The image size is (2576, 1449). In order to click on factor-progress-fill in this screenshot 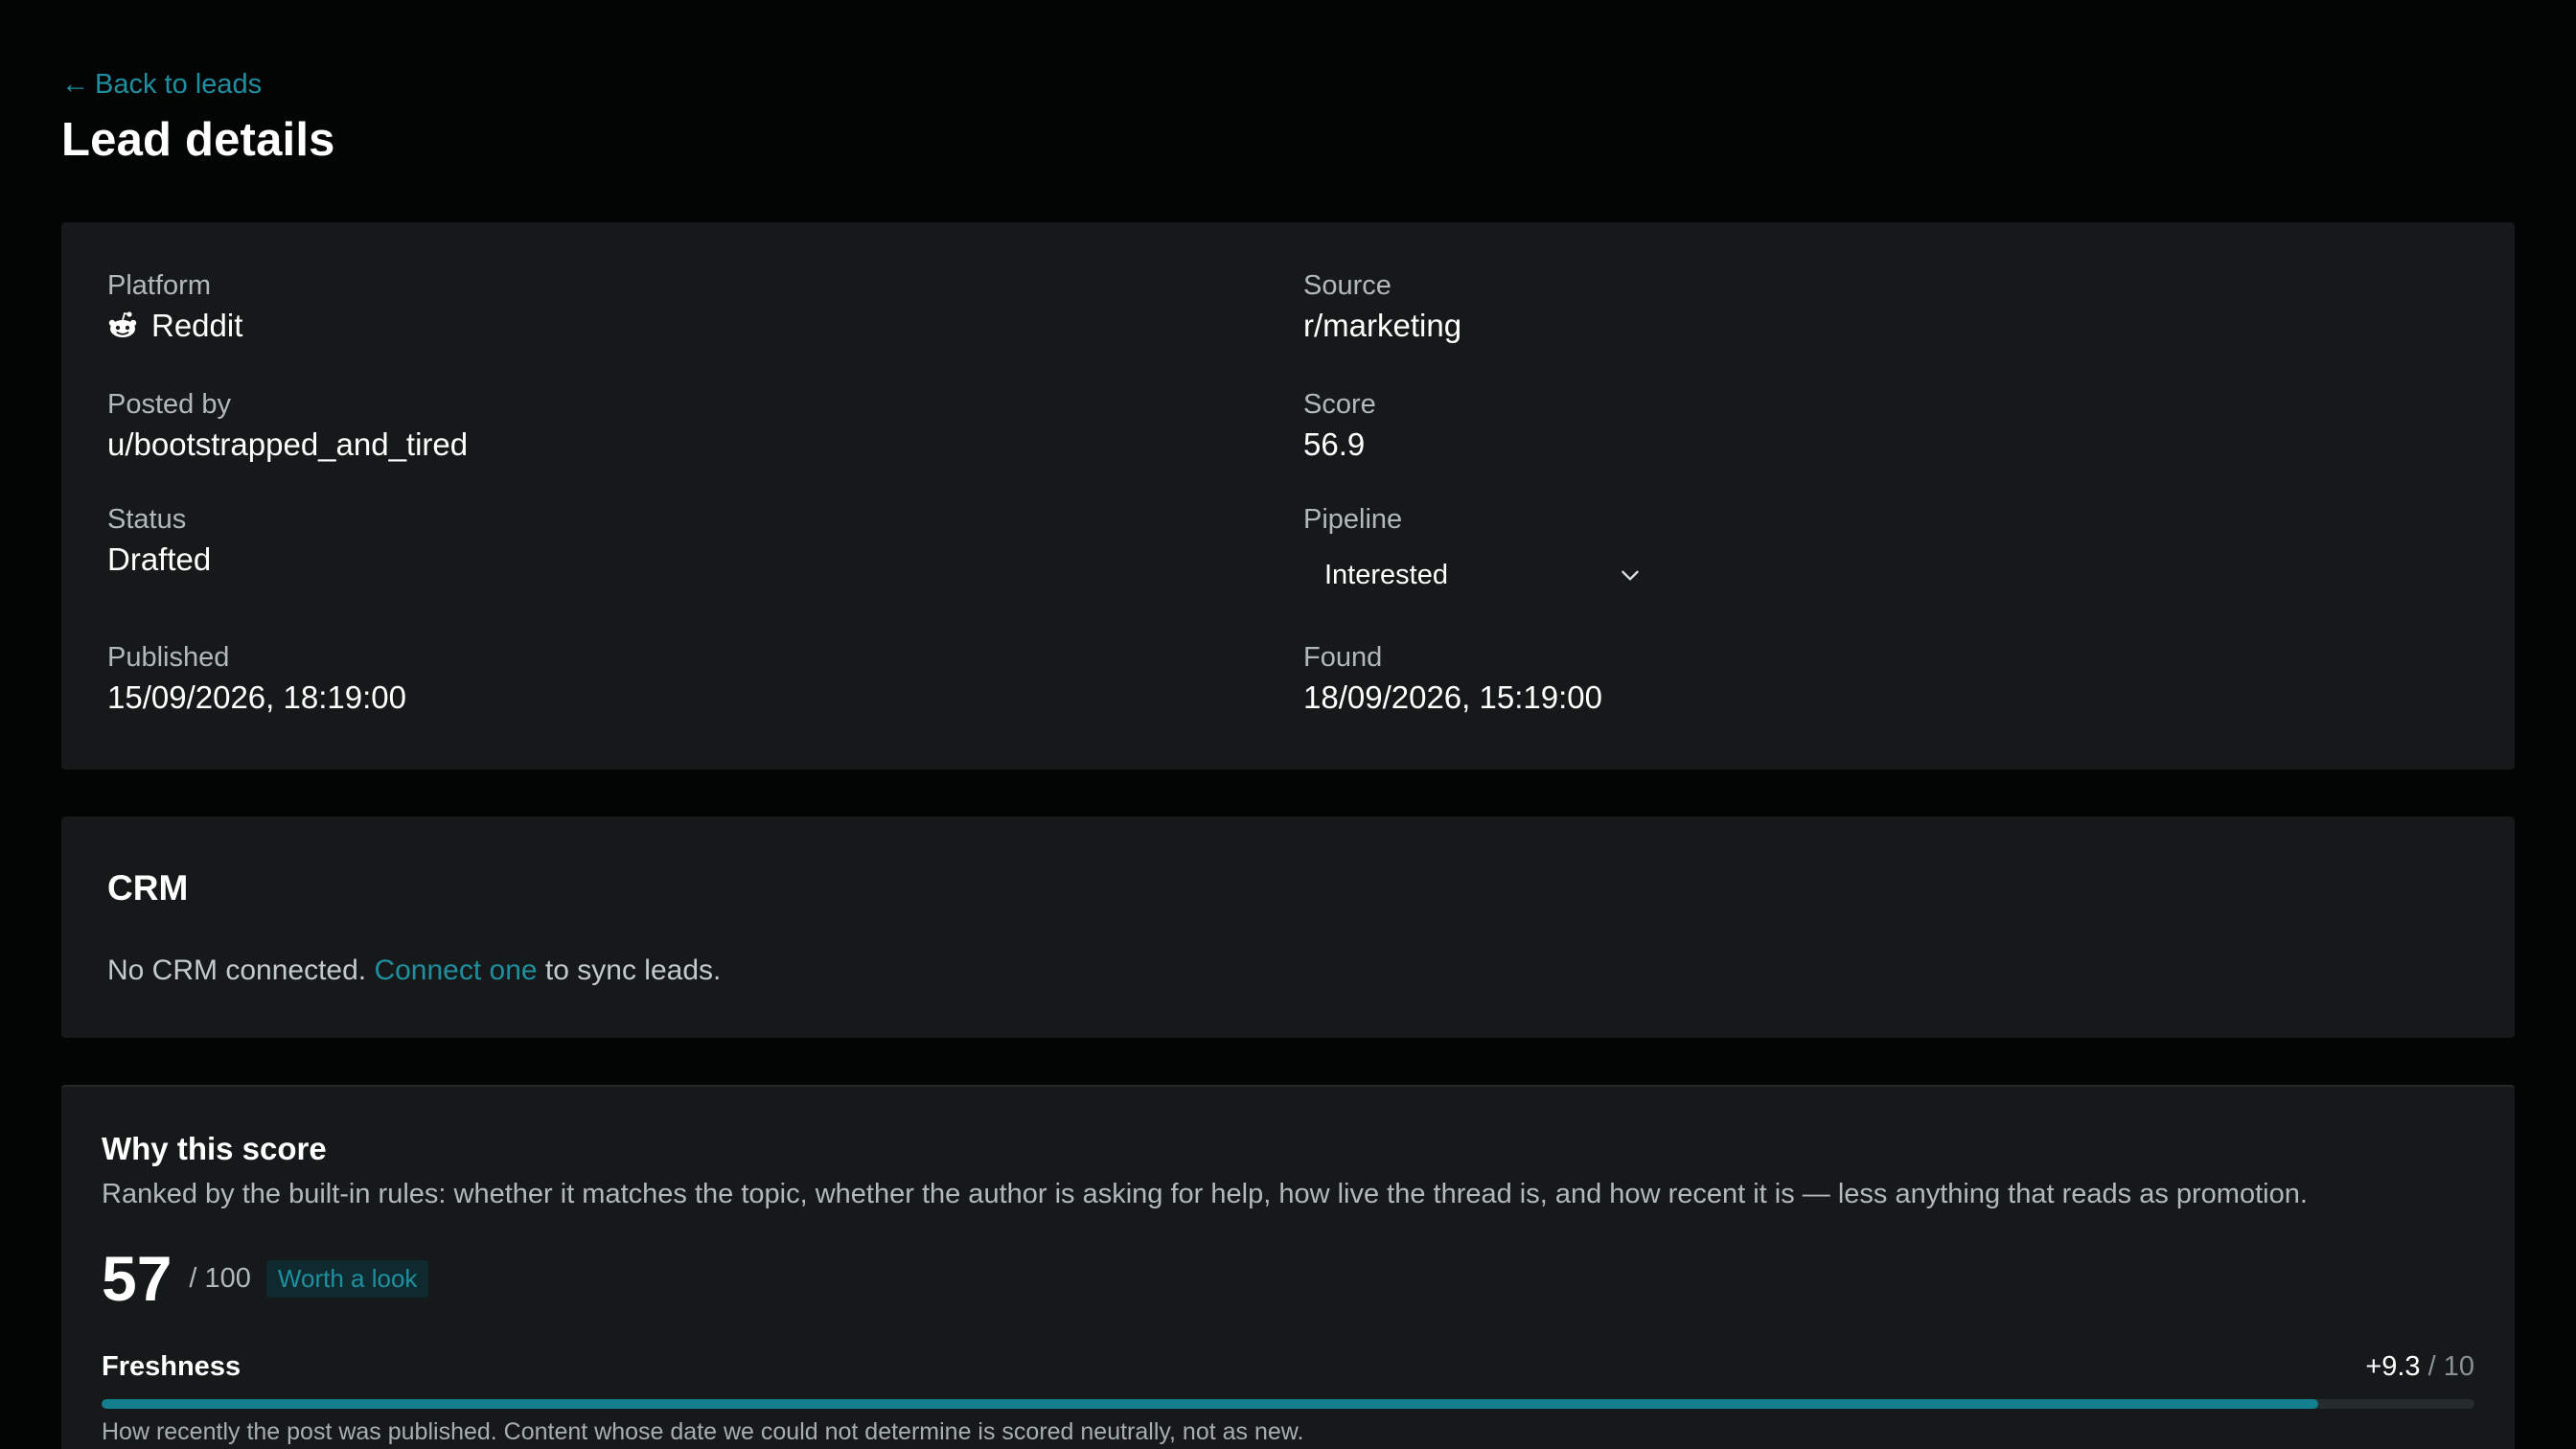, I will do `click(1210, 1404)`.